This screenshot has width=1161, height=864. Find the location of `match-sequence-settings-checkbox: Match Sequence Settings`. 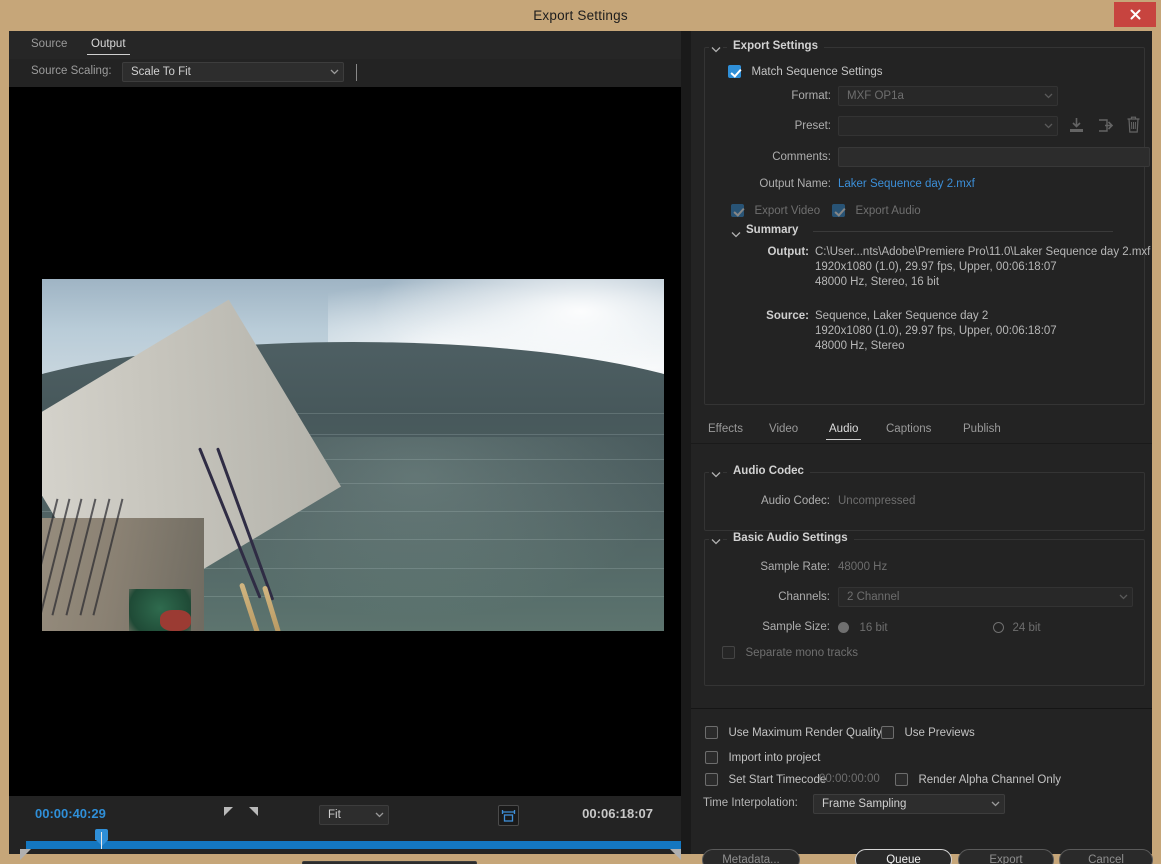

match-sequence-settings-checkbox: Match Sequence Settings is located at coordinates (805, 72).